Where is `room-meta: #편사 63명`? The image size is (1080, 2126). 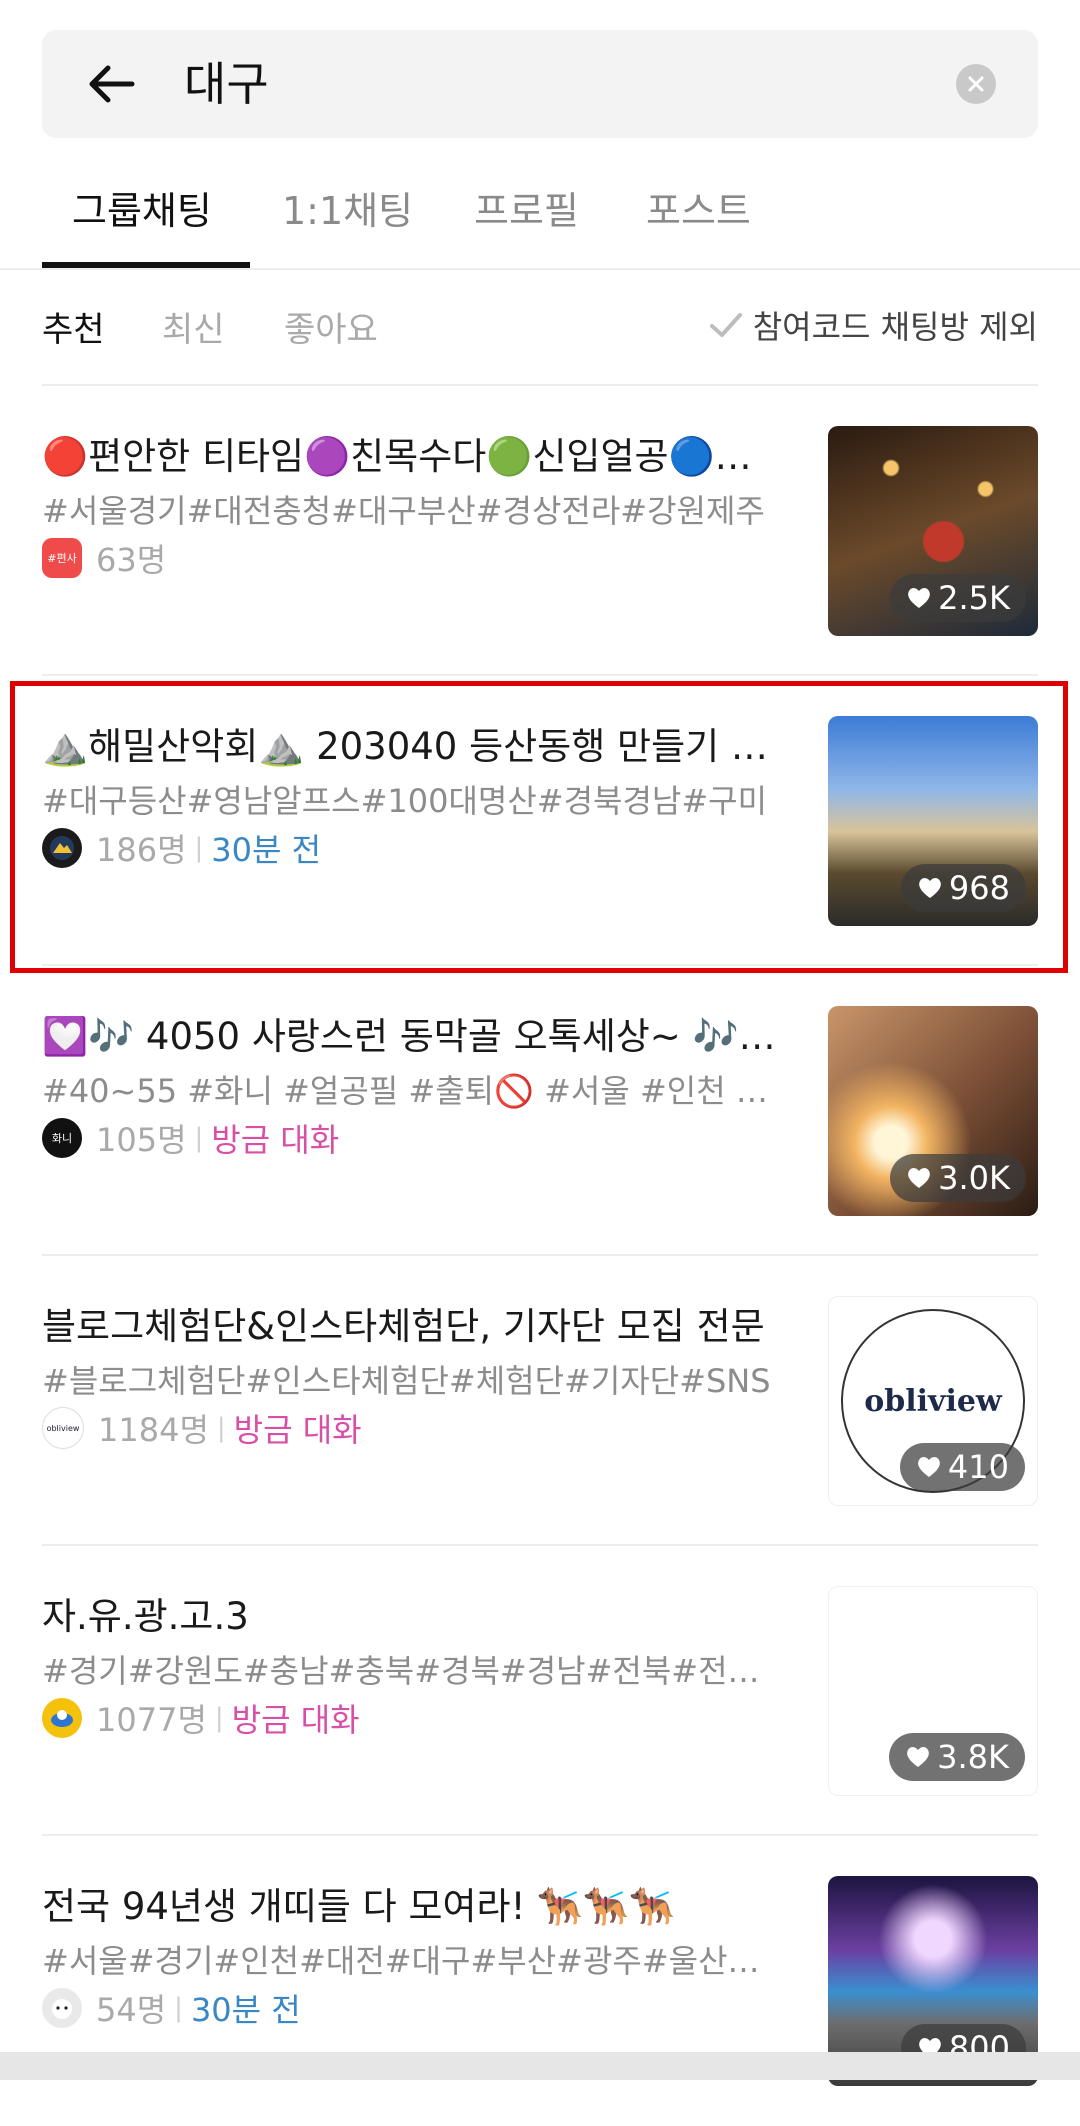
room-meta: #편사 63명 is located at coordinates (104, 558).